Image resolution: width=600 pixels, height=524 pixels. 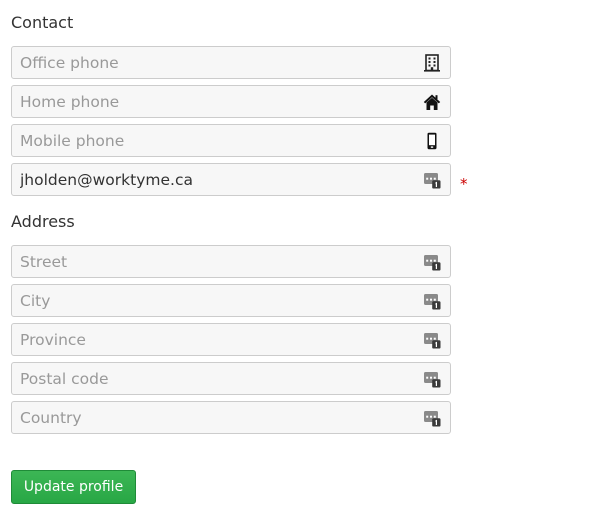 What do you see at coordinates (212, 101) in the screenshot?
I see `home-phone-input` at bounding box center [212, 101].